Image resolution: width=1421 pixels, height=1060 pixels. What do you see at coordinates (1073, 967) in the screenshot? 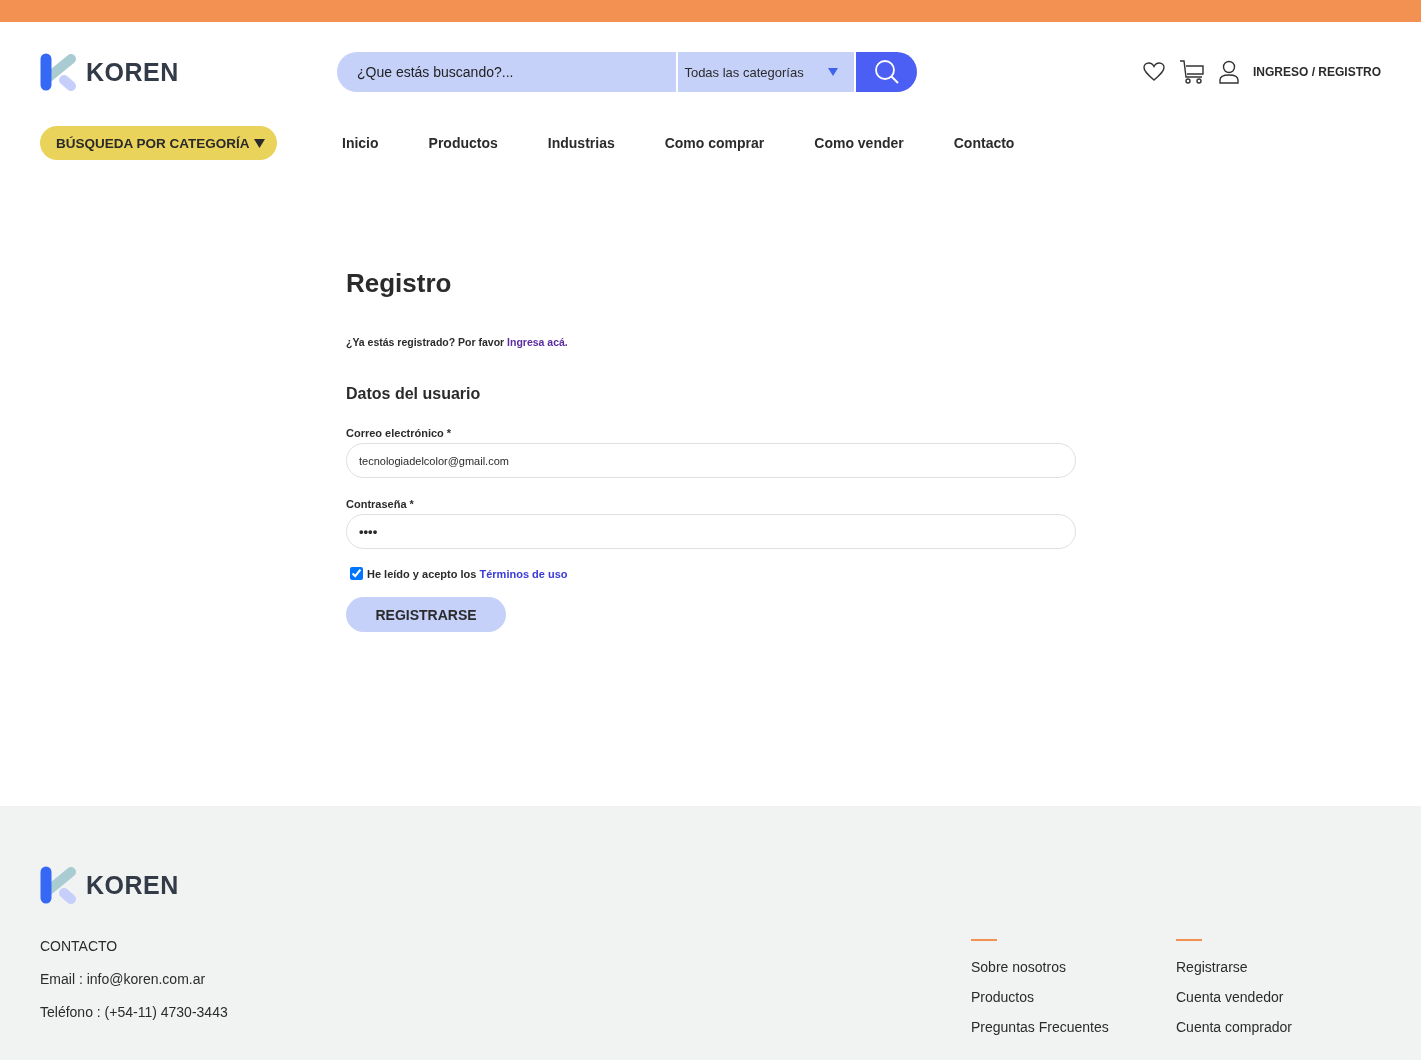
I see `footer-link: Sobre nosotros` at bounding box center [1073, 967].